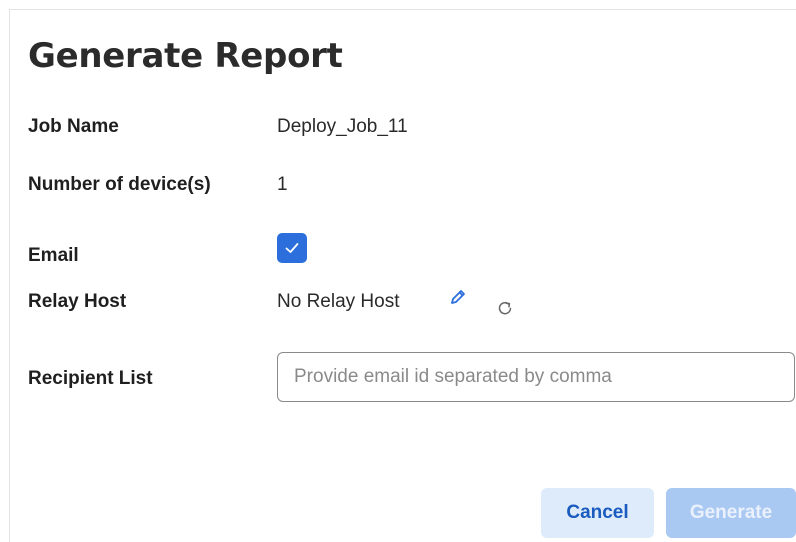  I want to click on email-checkbox, so click(292, 248).